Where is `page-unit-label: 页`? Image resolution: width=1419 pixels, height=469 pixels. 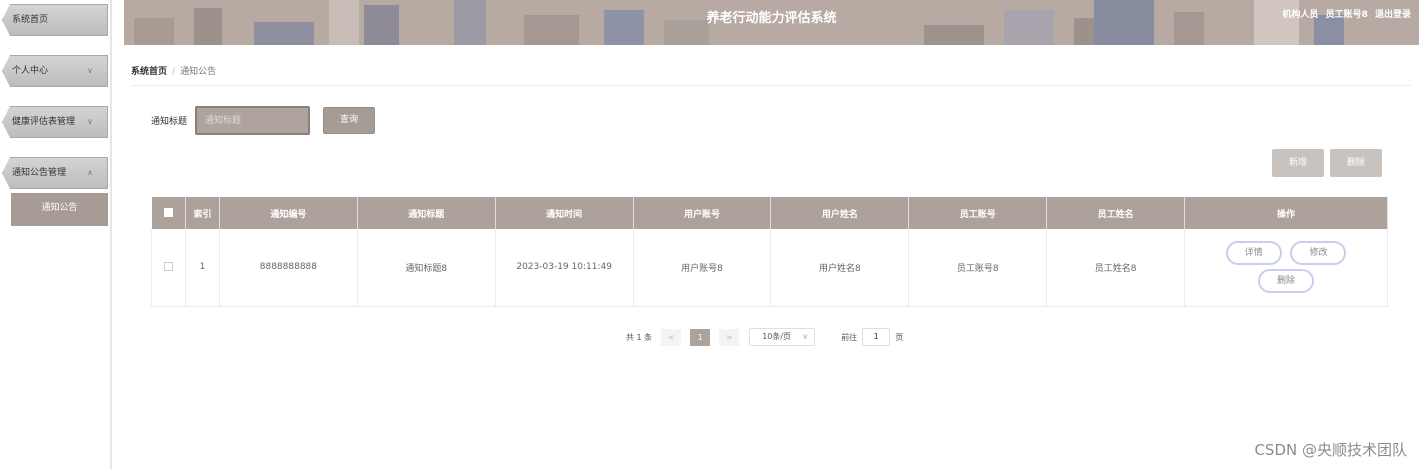
page-unit-label: 页 is located at coordinates (899, 337).